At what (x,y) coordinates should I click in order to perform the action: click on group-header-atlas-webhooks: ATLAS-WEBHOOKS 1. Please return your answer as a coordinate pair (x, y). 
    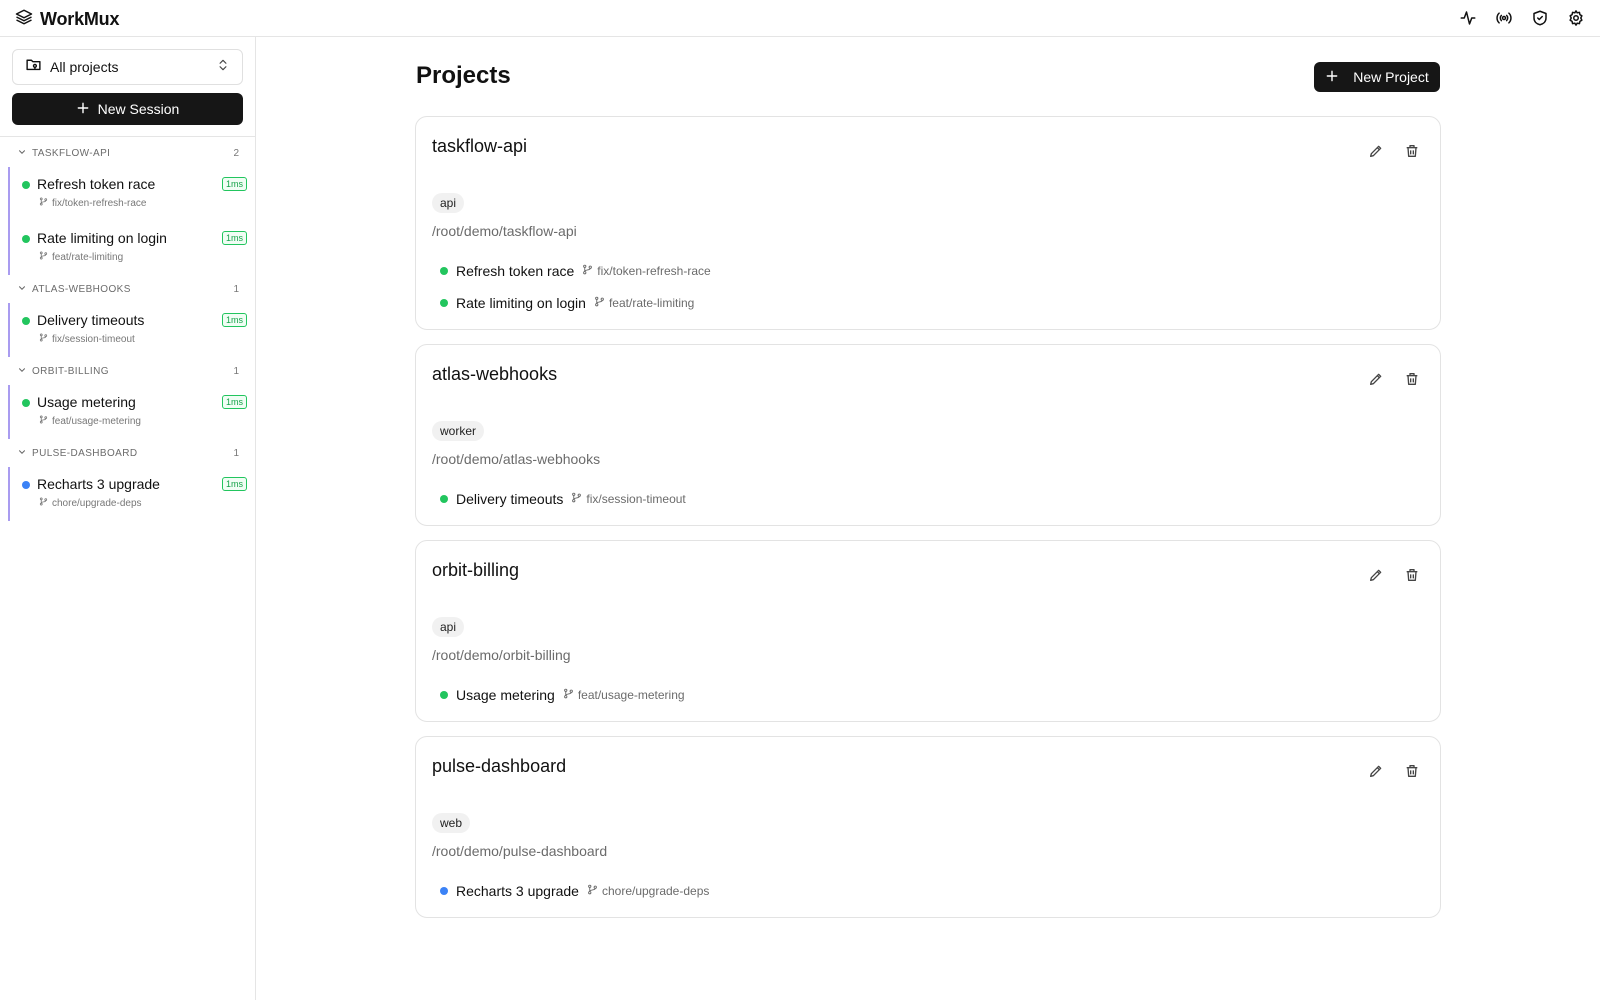
    Looking at the image, I should click on (127, 289).